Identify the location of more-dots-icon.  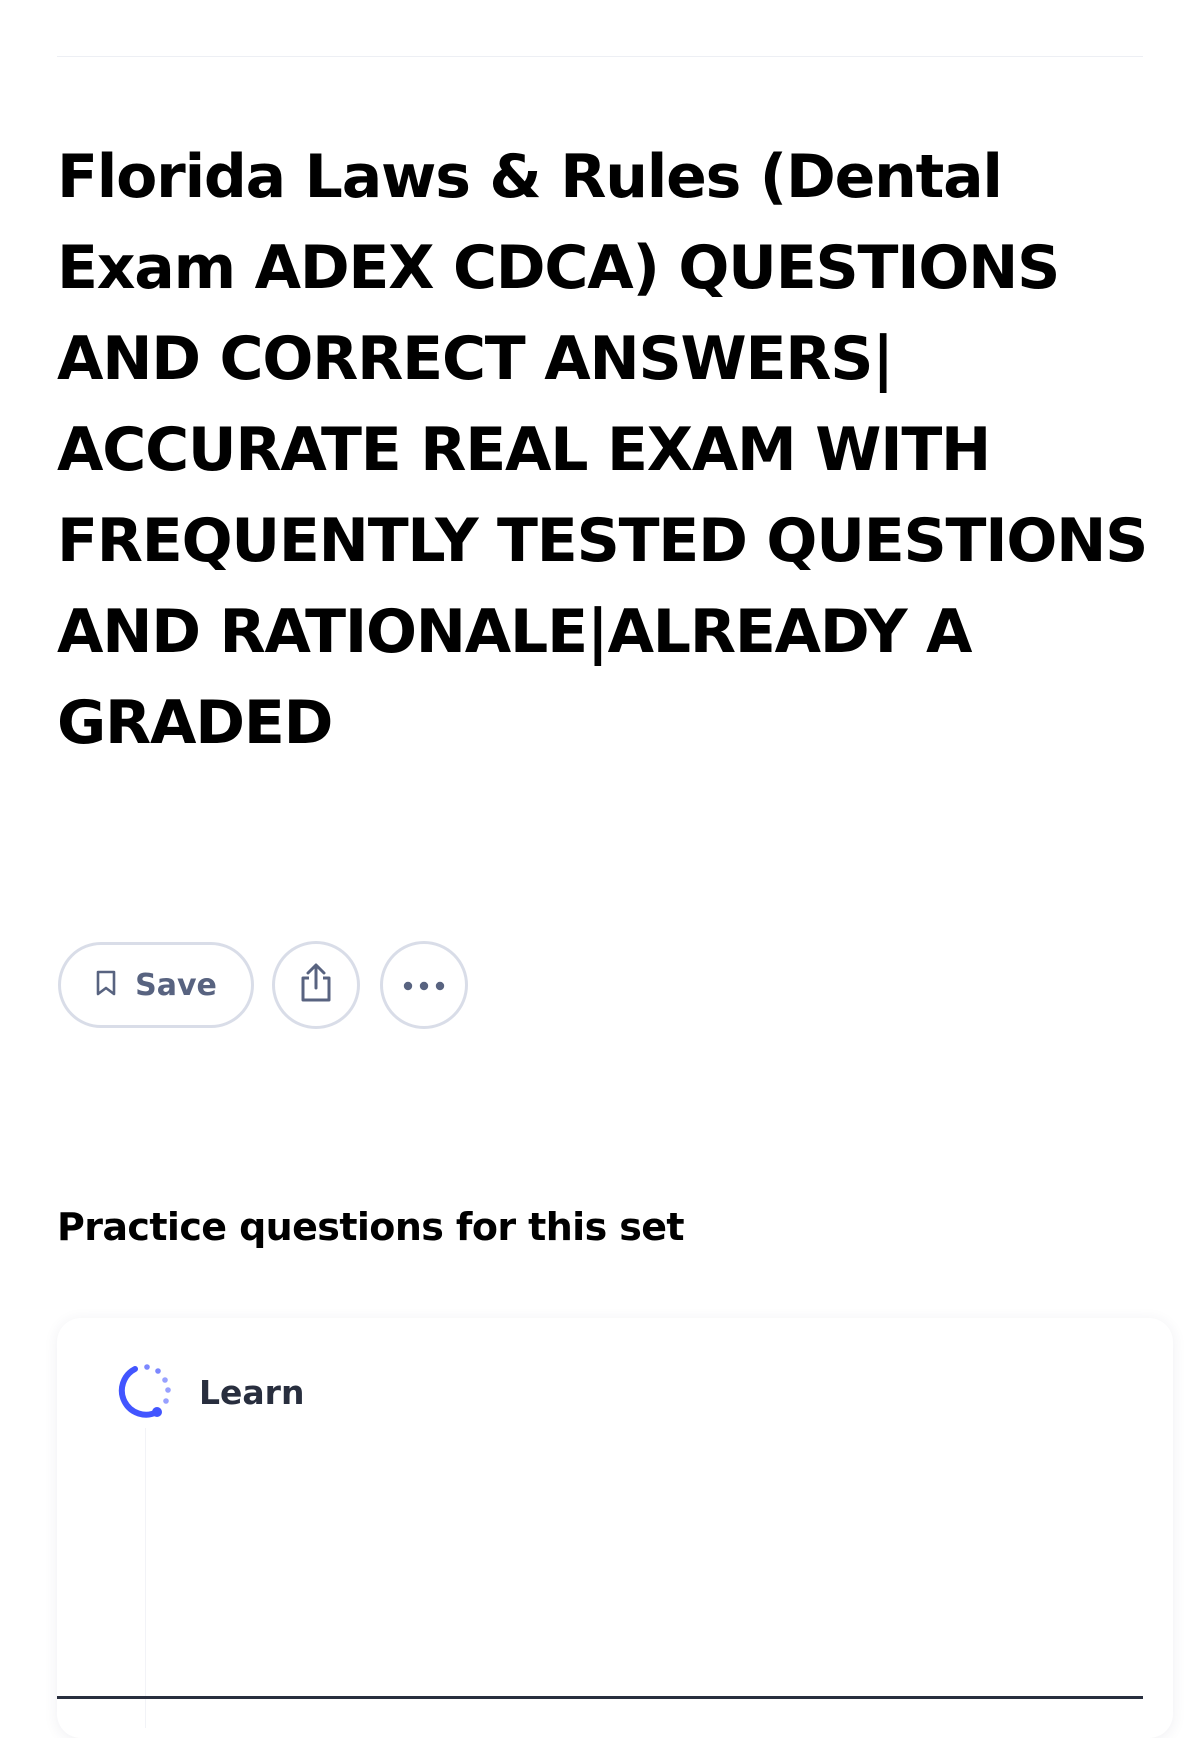
(424, 985).